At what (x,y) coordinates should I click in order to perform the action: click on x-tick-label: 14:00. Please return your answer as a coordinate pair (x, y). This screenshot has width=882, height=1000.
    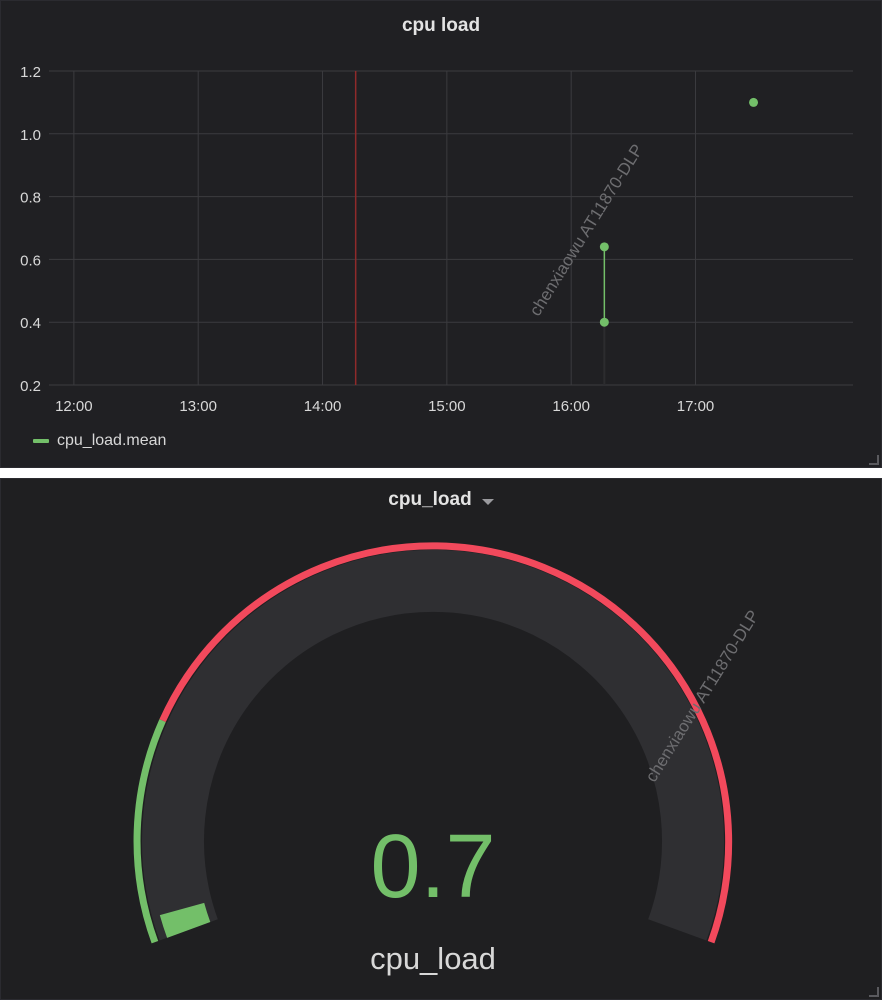
    Looking at the image, I should click on (323, 406).